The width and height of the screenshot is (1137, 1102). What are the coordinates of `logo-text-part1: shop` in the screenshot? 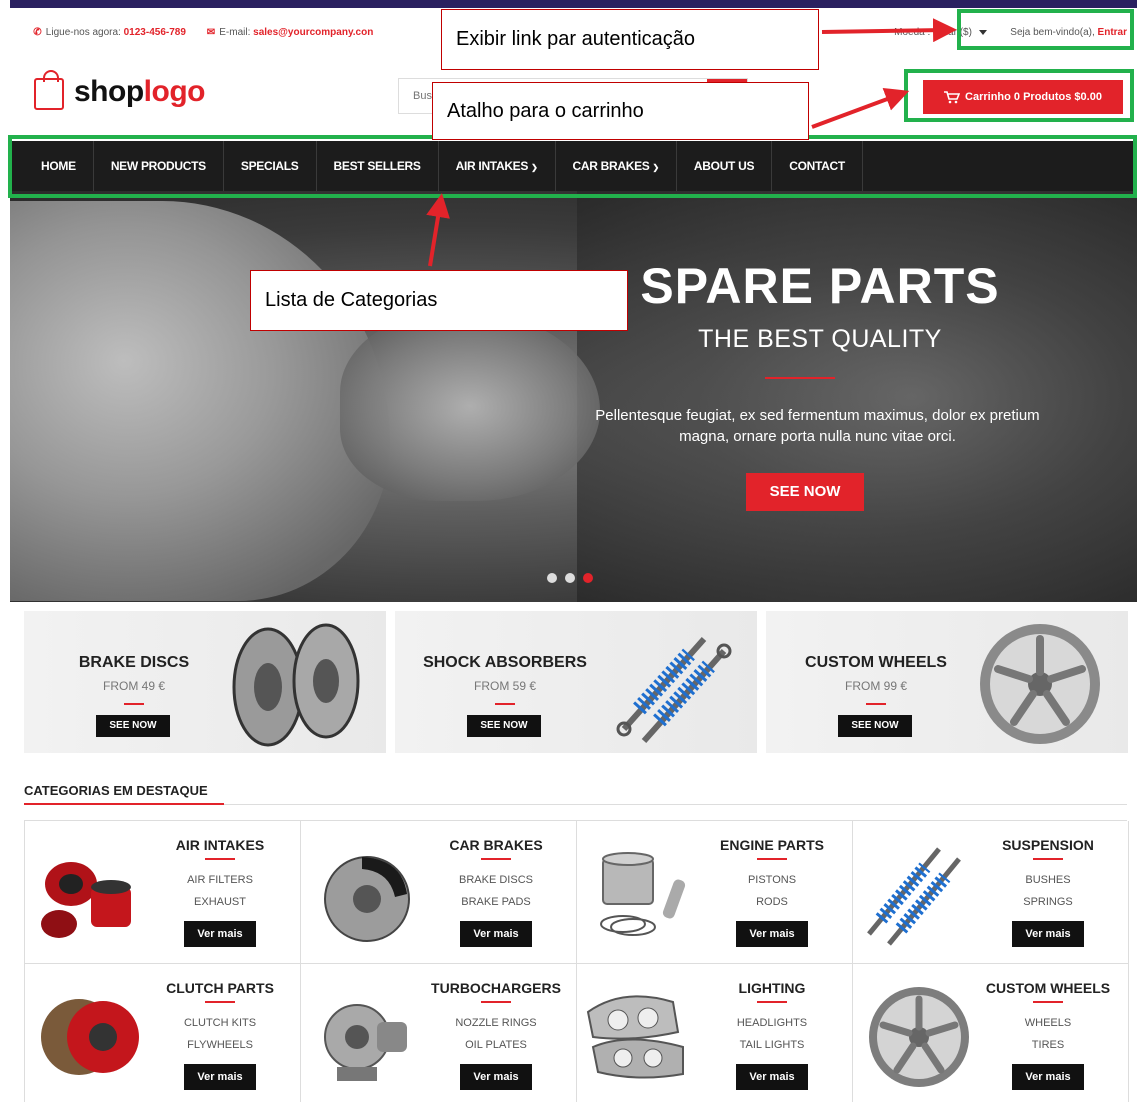 It's located at (109, 91).